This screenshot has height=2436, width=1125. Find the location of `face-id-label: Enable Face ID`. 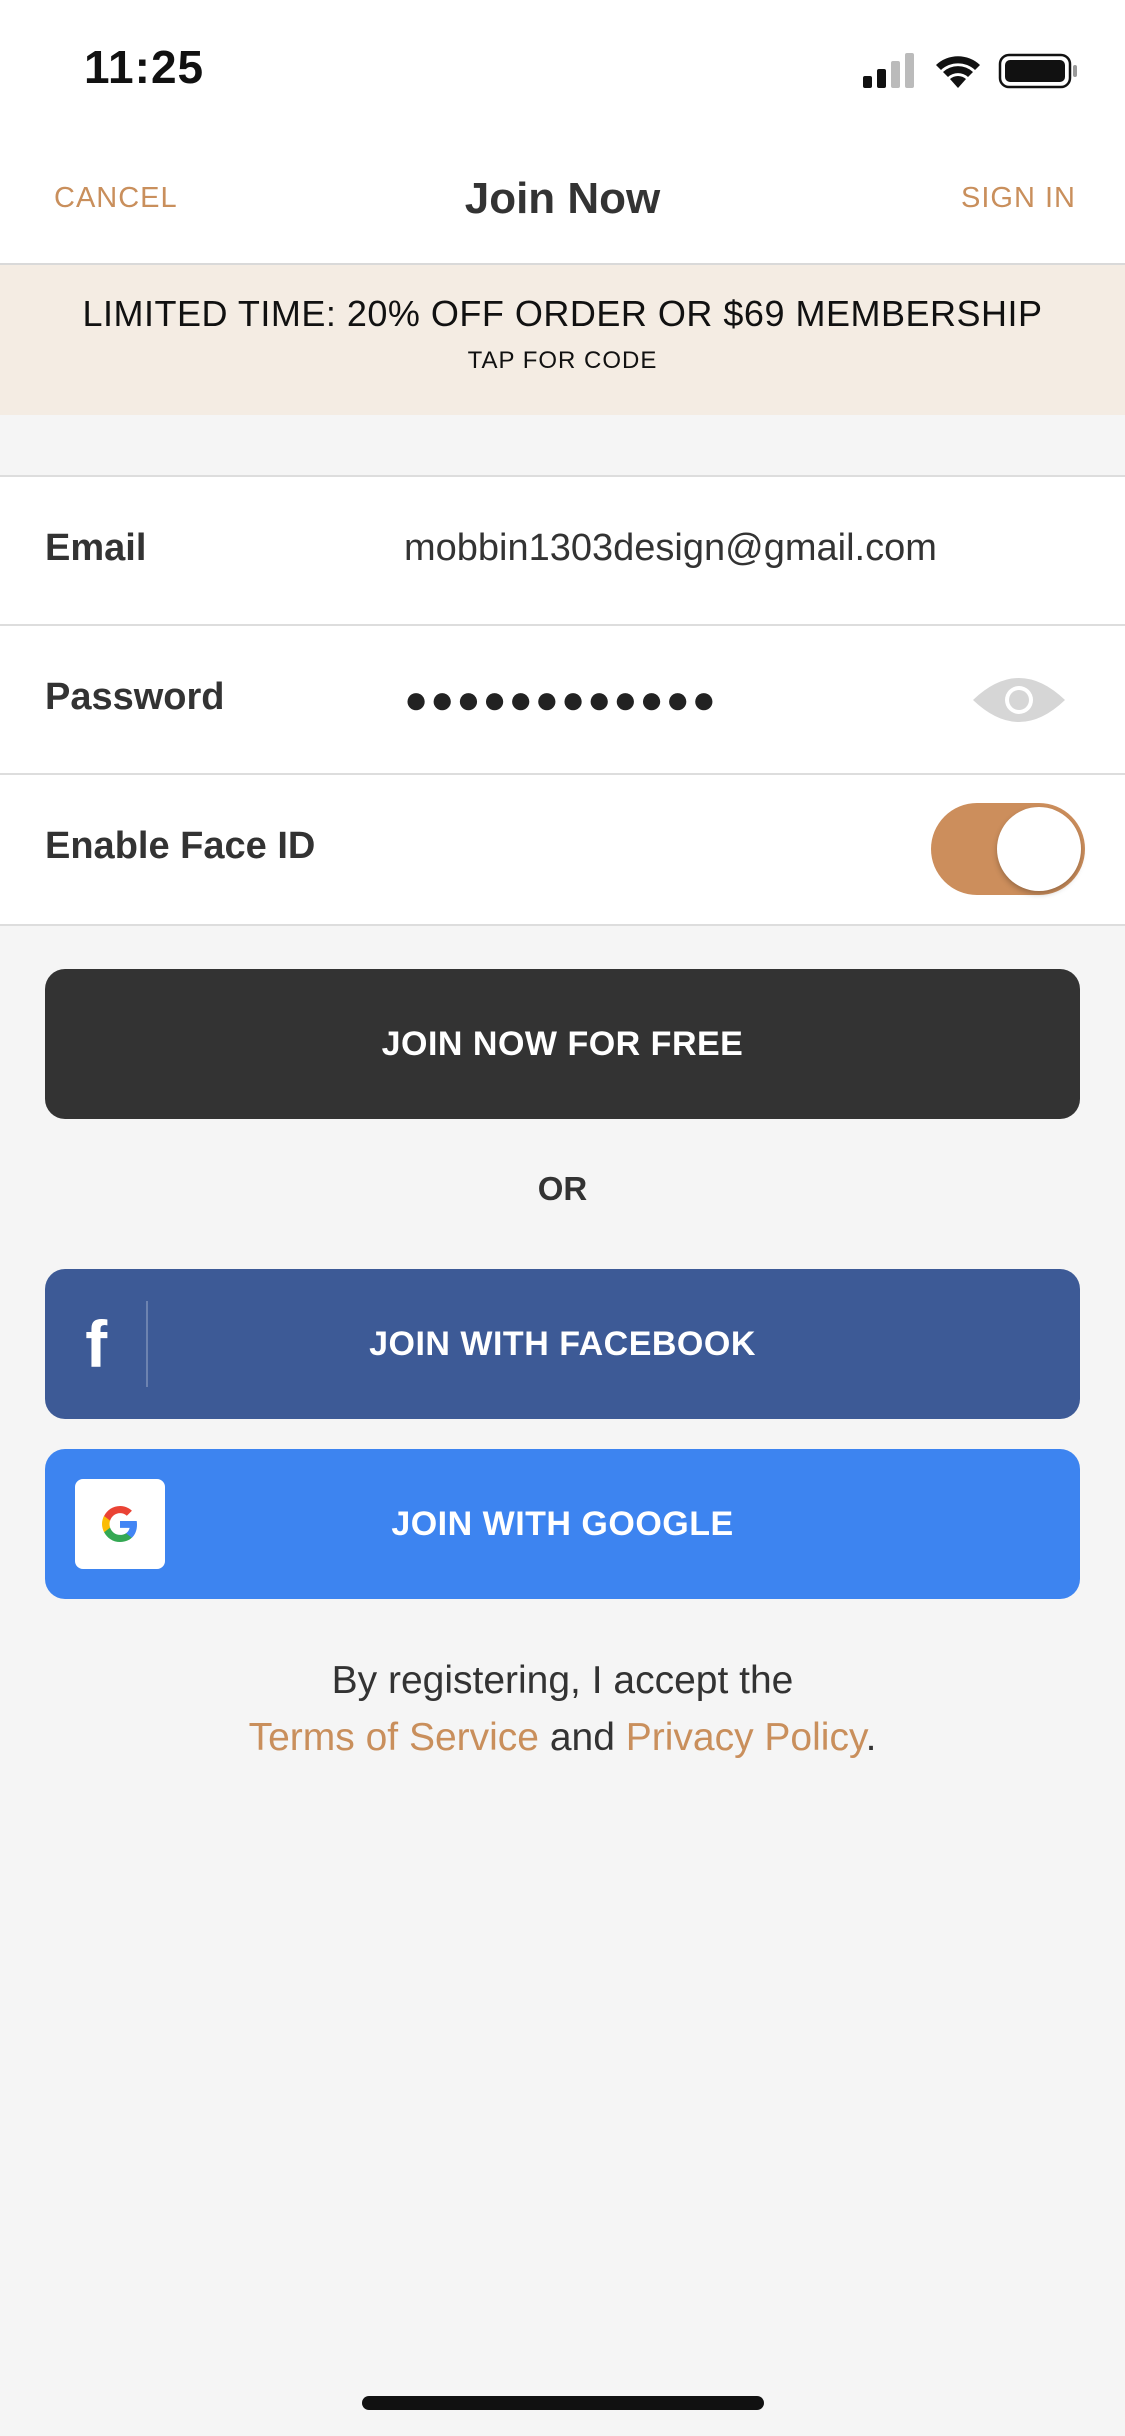

face-id-label: Enable Face ID is located at coordinates (180, 846).